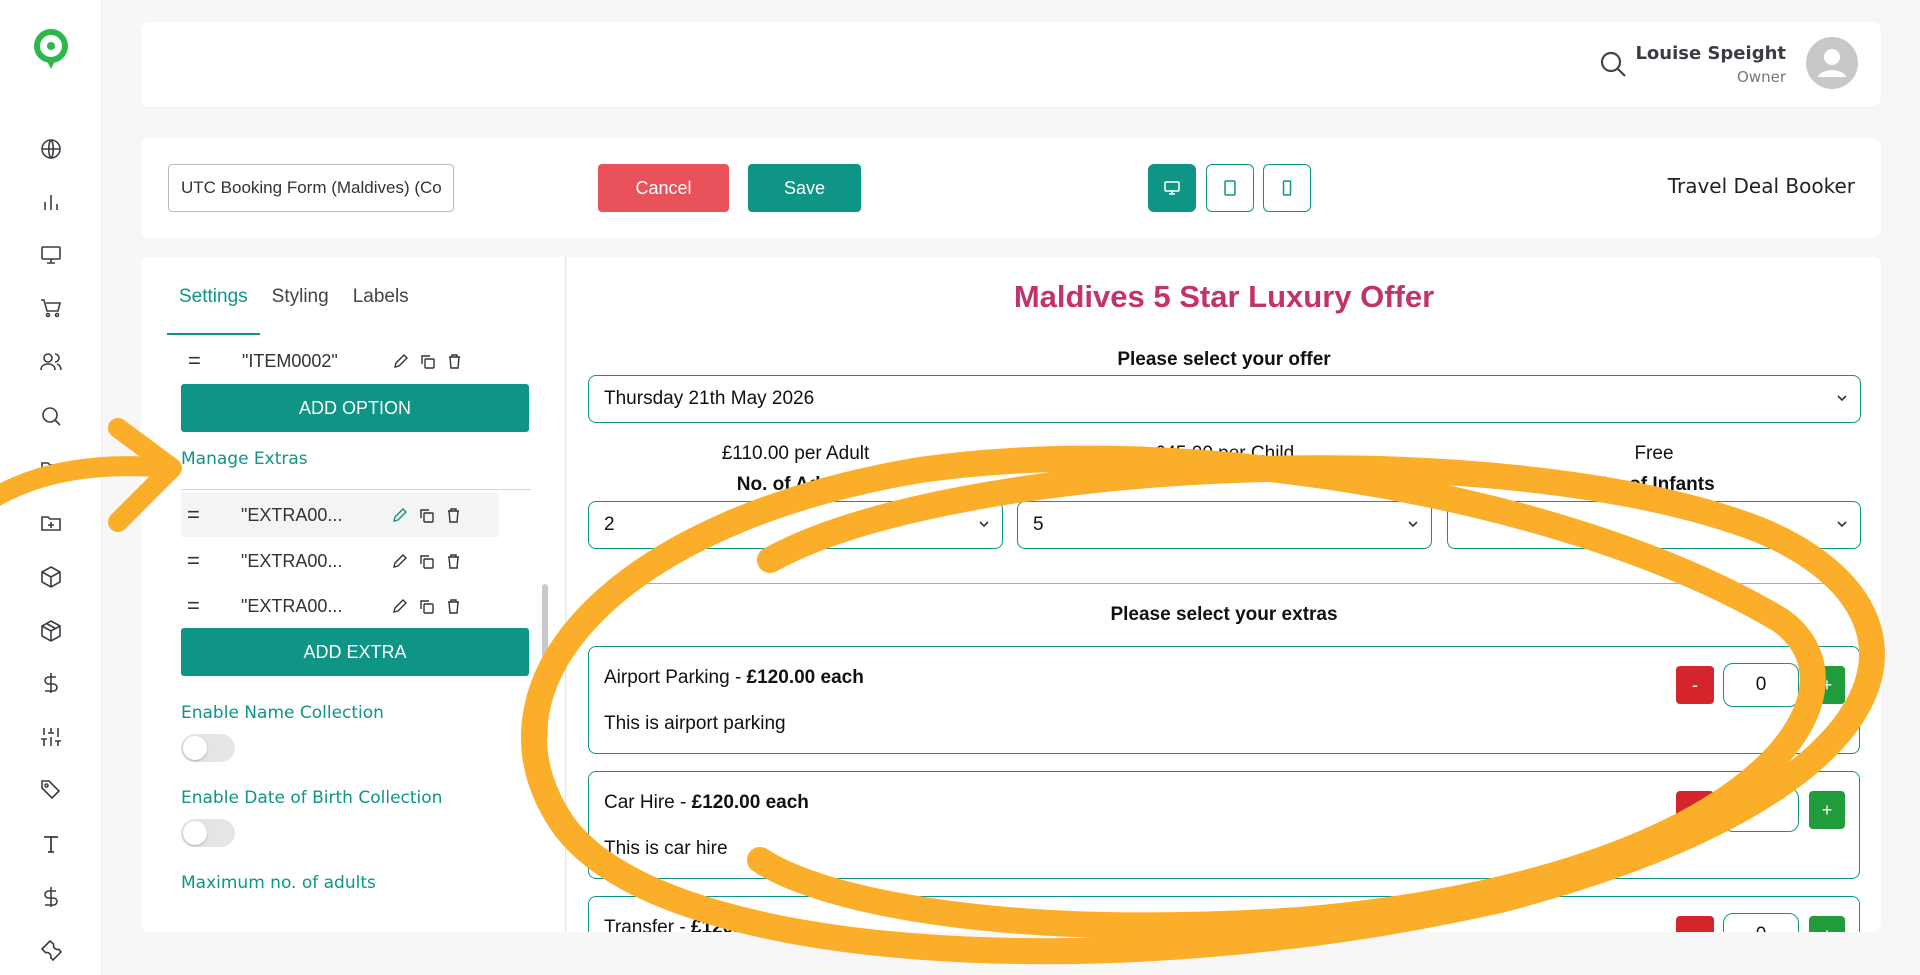 Image resolution: width=1920 pixels, height=975 pixels. What do you see at coordinates (381, 305) in the screenshot?
I see `tab-labels: Labels` at bounding box center [381, 305].